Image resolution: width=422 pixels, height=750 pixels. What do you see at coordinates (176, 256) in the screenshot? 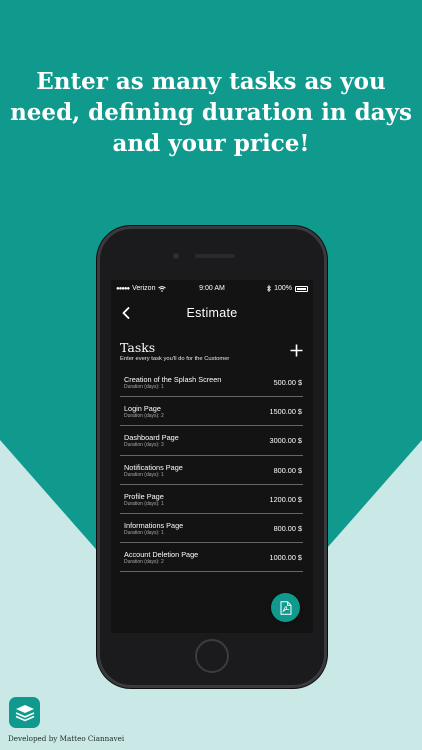
I see `front-camera` at bounding box center [176, 256].